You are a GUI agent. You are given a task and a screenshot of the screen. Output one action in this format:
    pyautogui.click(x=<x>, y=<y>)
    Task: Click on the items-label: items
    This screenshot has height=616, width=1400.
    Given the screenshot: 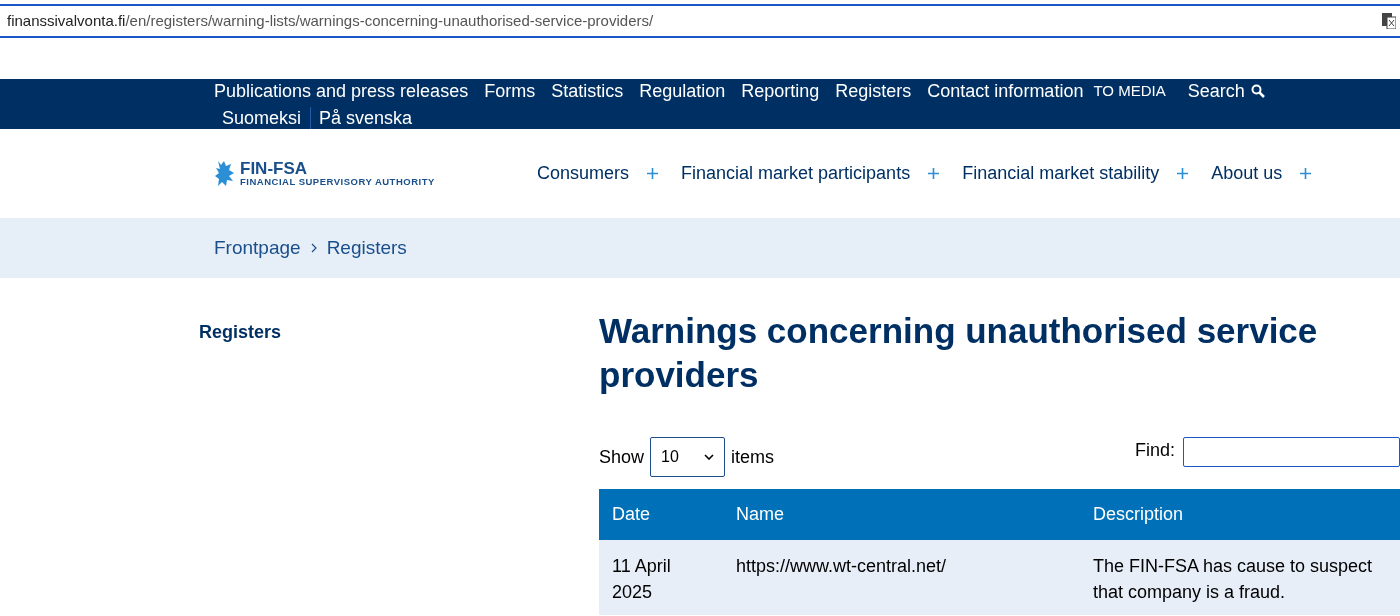 What is the action you would take?
    pyautogui.click(x=753, y=457)
    